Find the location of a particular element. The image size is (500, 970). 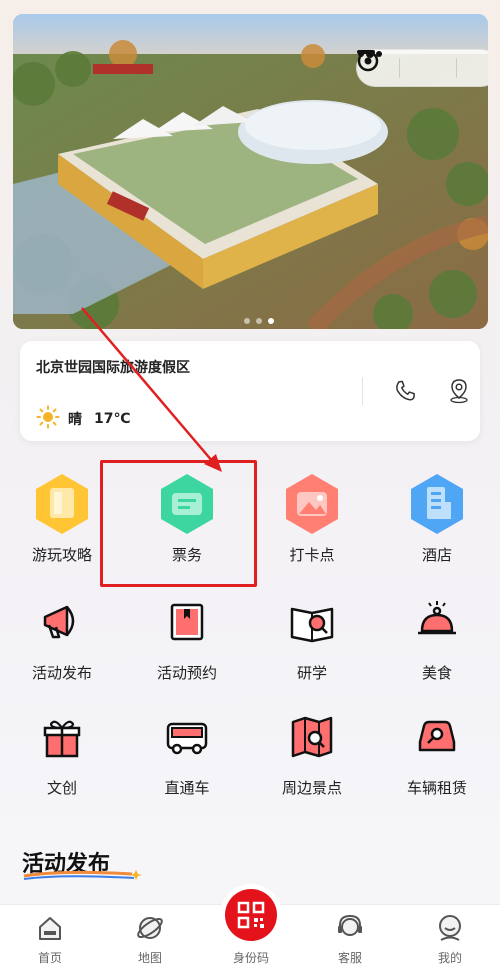

qr-code-icon is located at coordinates (251, 915).